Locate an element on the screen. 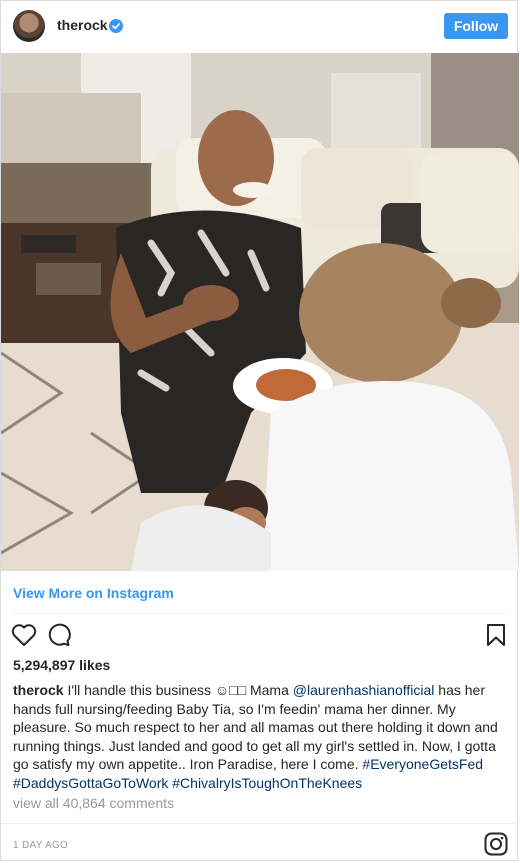 The image size is (520, 863). verified-badge-icon is located at coordinates (116, 26).